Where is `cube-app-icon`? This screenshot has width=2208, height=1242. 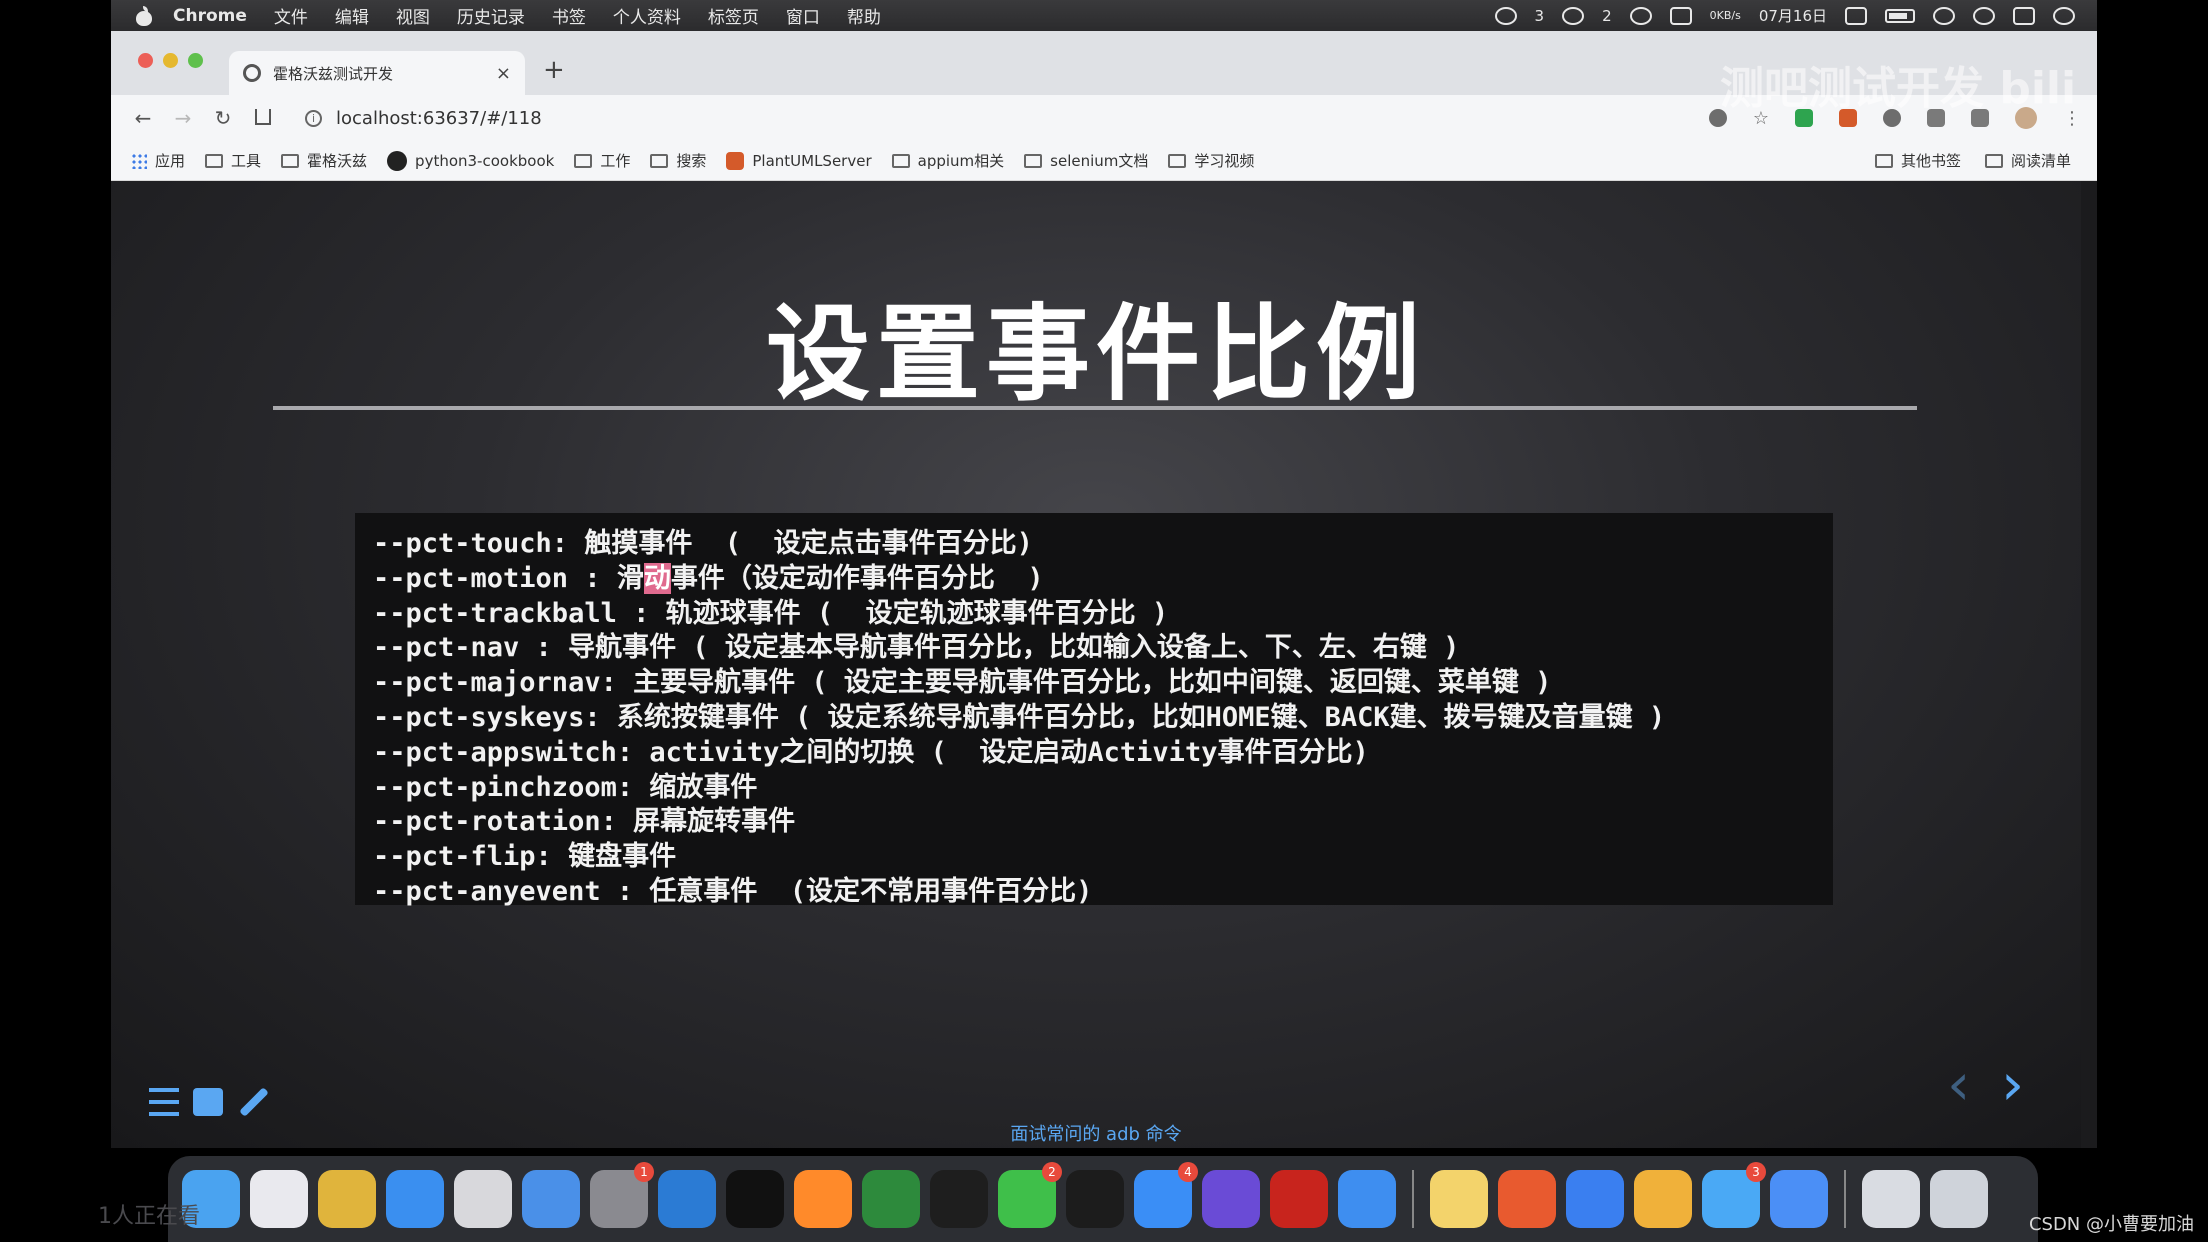 cube-app-icon is located at coordinates (1663, 1199).